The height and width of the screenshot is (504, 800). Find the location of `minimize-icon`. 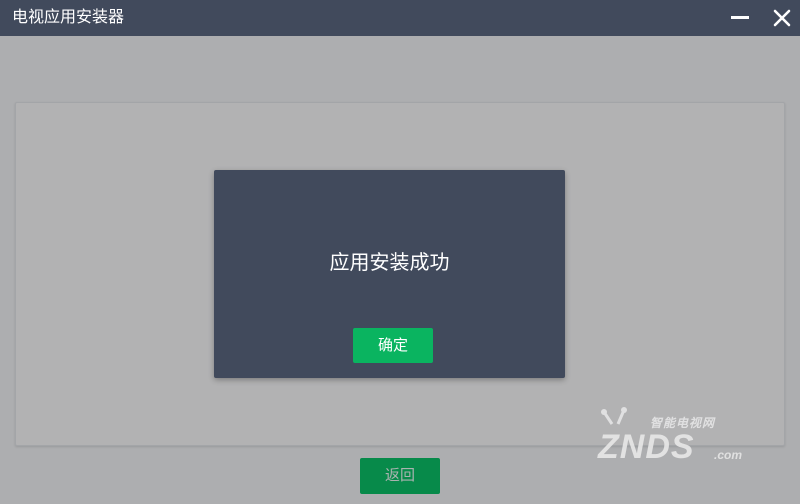

minimize-icon is located at coordinates (740, 17).